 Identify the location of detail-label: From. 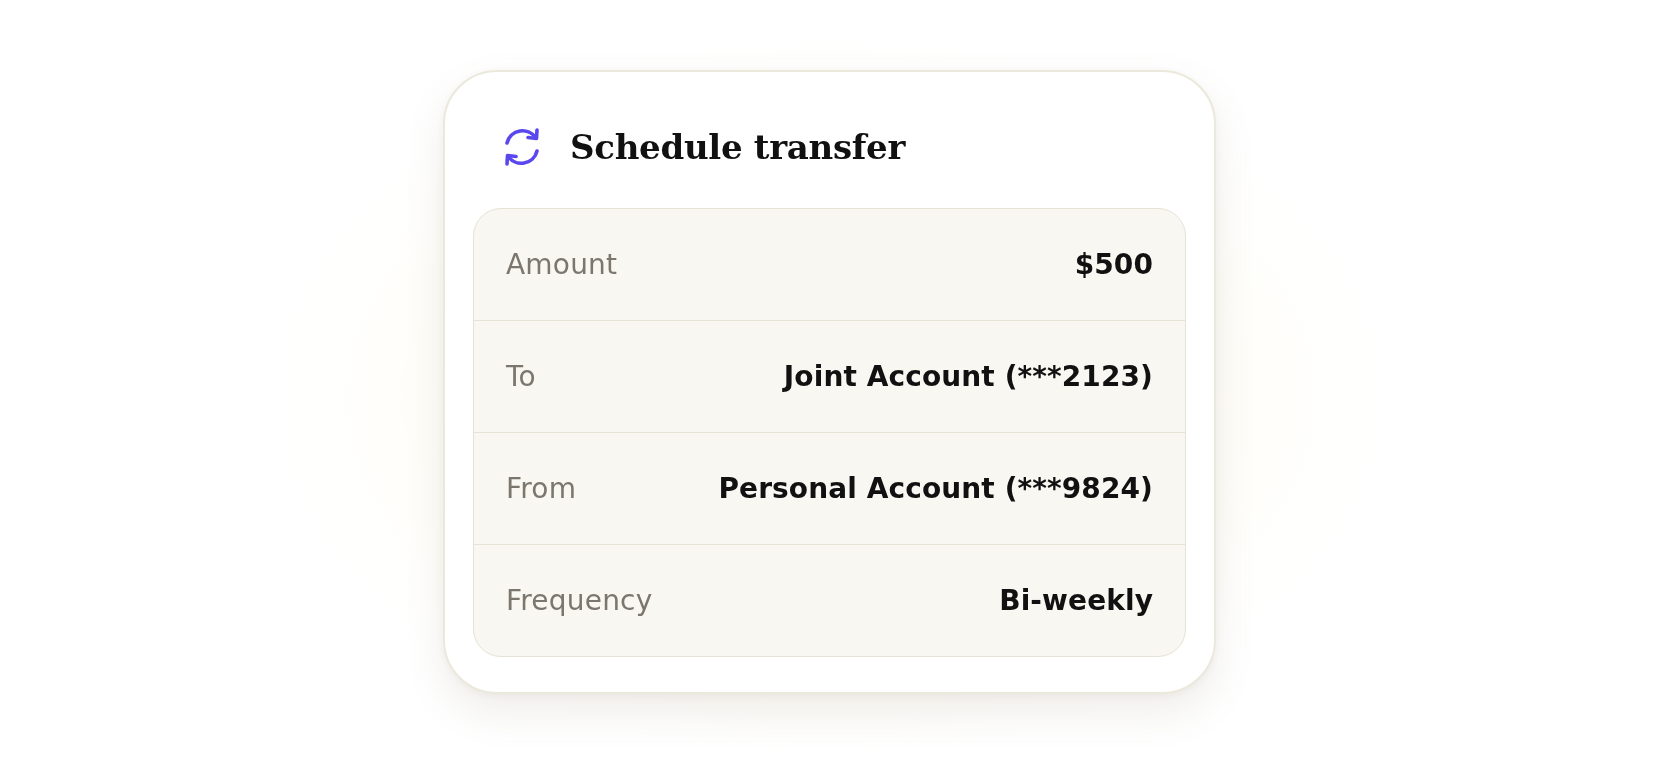
(541, 488).